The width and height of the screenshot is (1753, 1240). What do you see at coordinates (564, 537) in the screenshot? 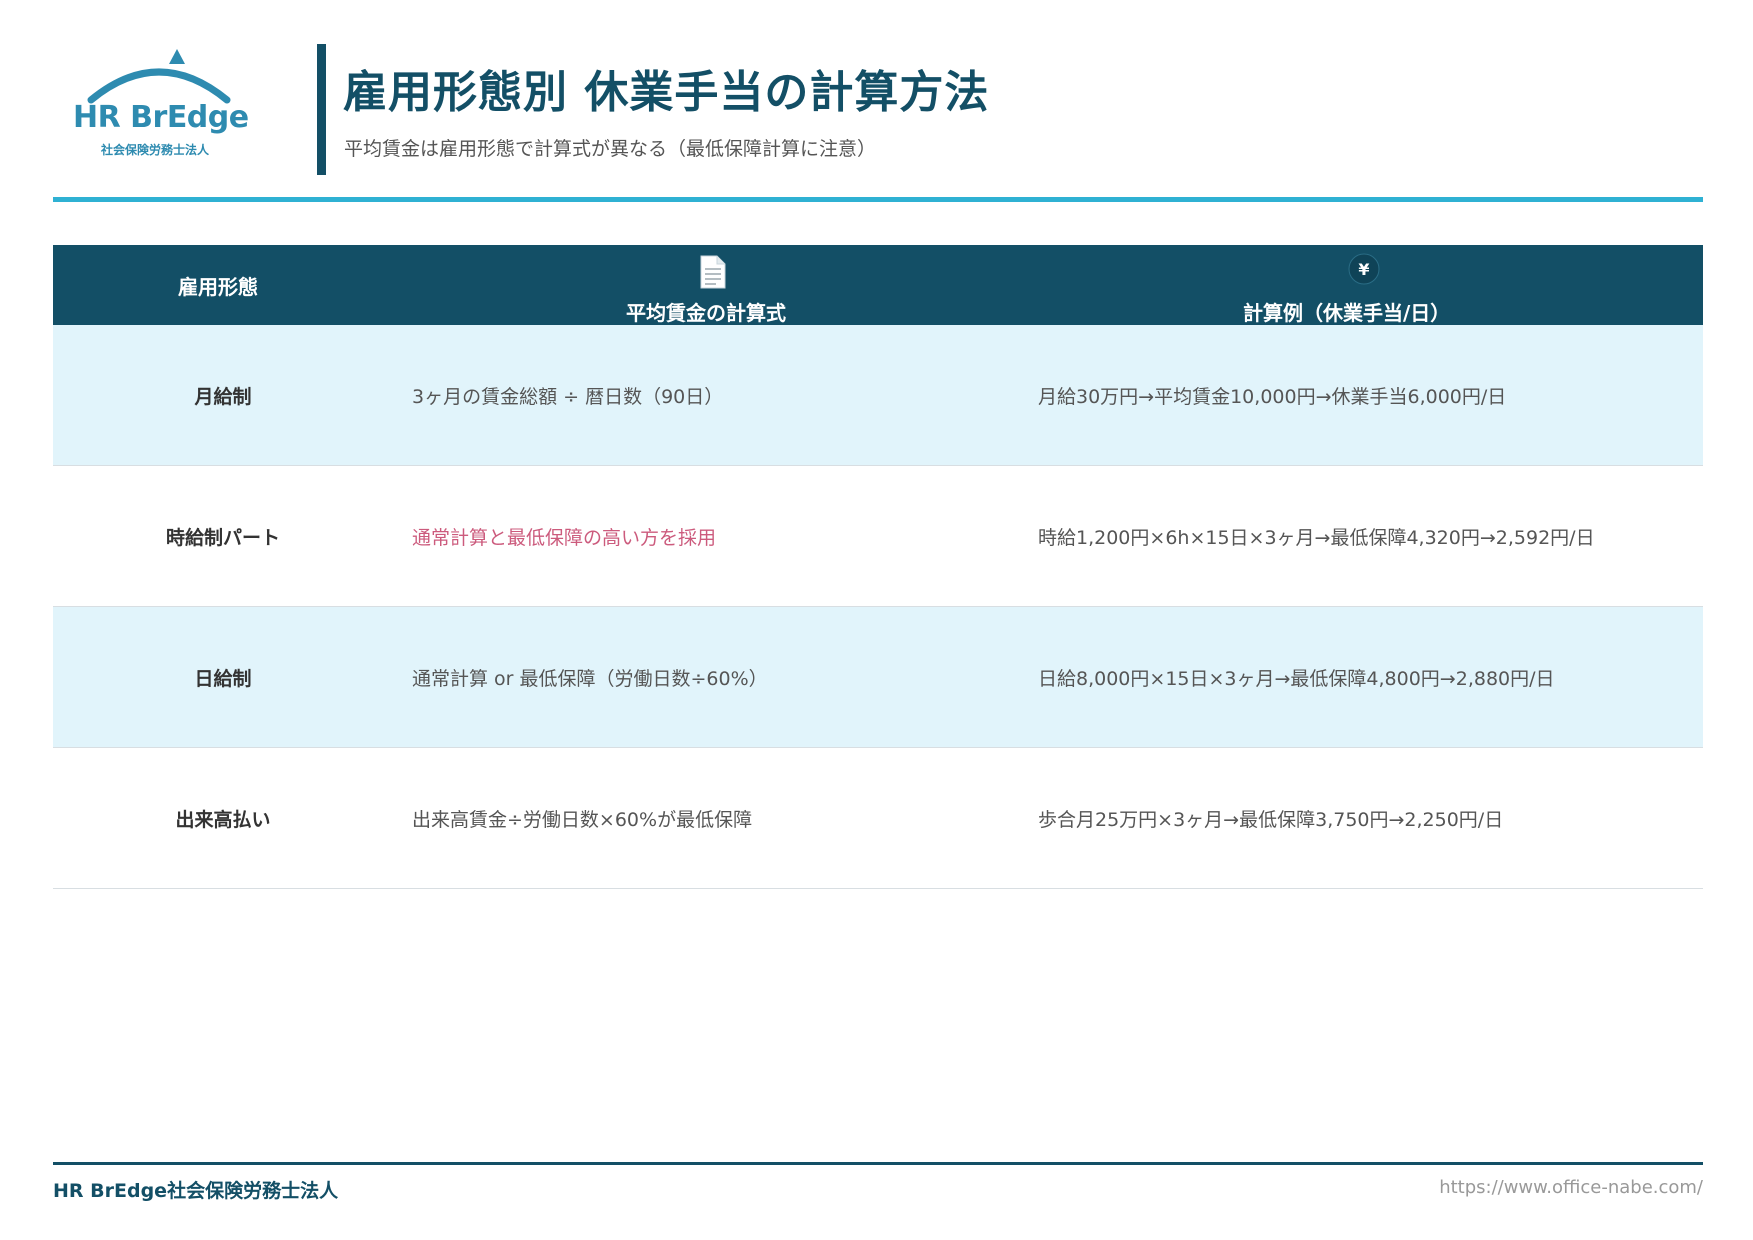
I see `row-formula-highlight: 通常計算と最低保障の高い方を採用` at bounding box center [564, 537].